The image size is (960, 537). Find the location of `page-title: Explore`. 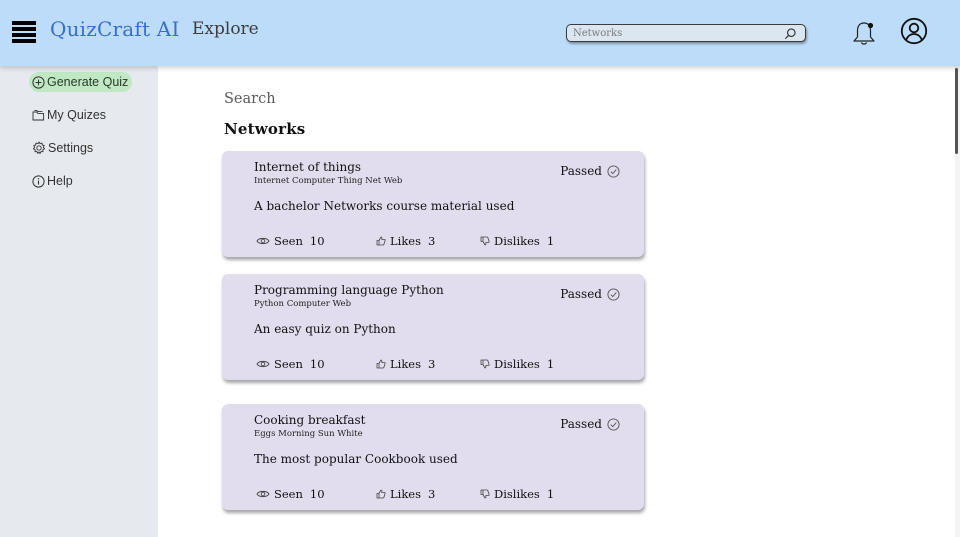

page-title: Explore is located at coordinates (225, 29).